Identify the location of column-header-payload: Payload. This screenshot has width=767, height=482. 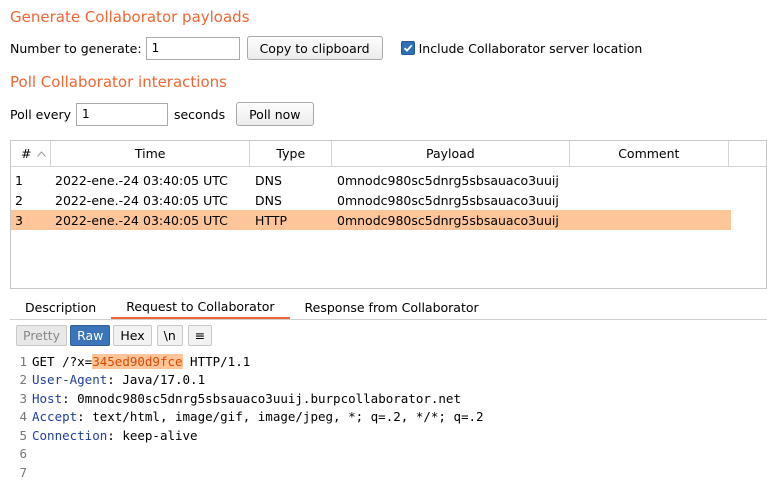
(451, 153).